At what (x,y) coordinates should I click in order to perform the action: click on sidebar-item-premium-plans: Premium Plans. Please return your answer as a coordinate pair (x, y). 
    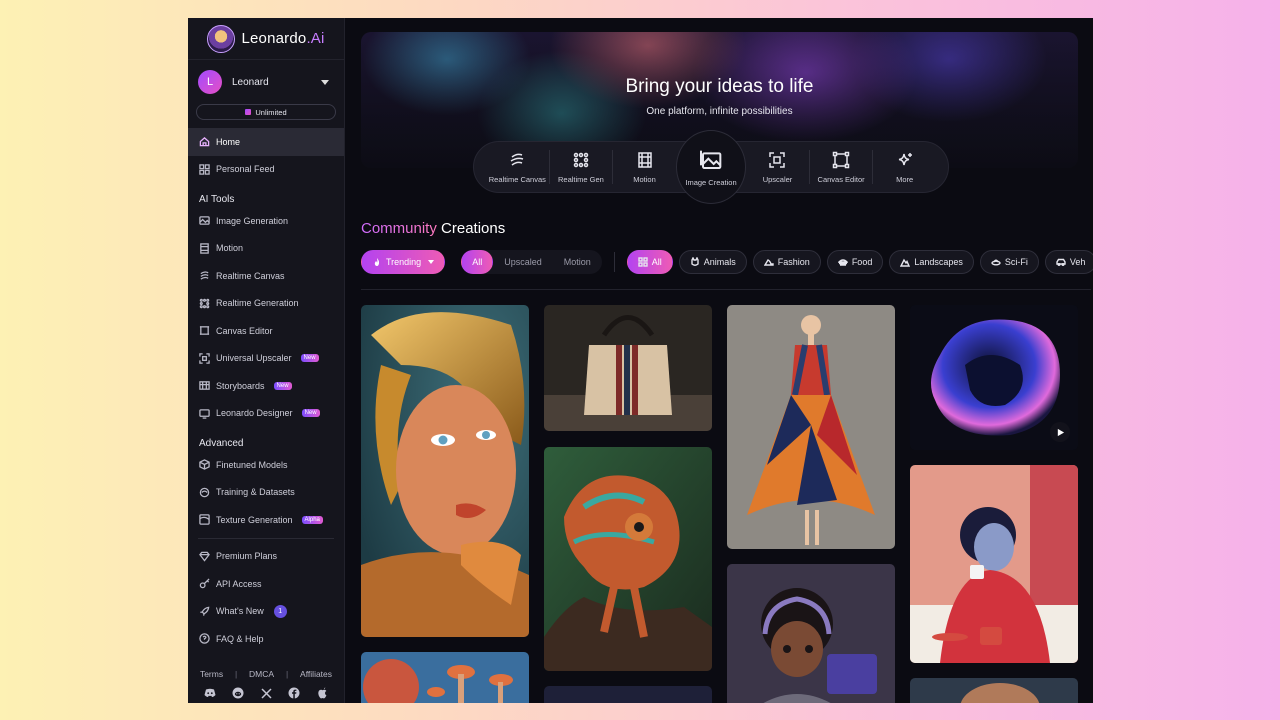
    Looking at the image, I should click on (266, 557).